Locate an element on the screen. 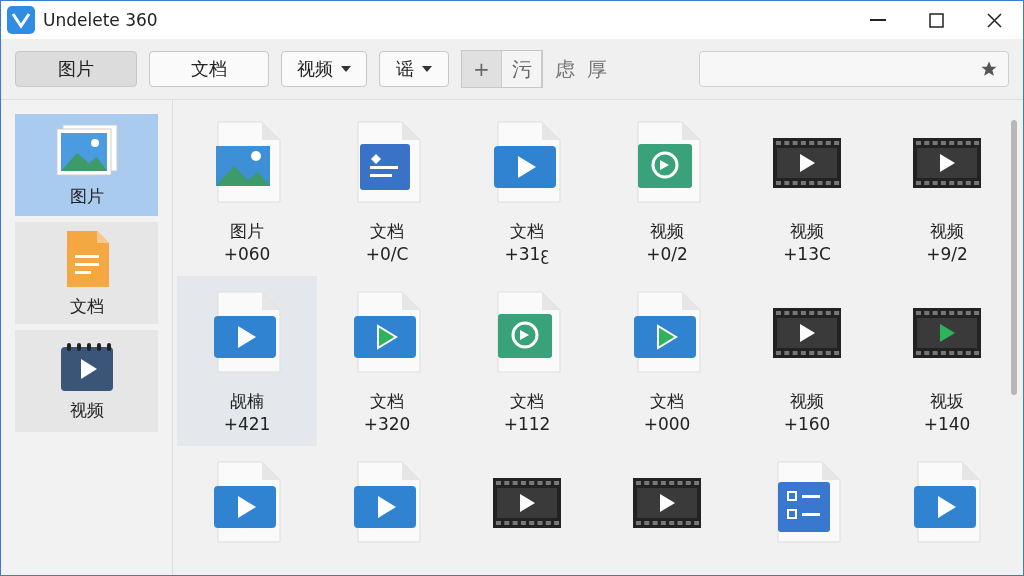 The height and width of the screenshot is (576, 1024). sidebar-label: 图片 is located at coordinates (86, 196).